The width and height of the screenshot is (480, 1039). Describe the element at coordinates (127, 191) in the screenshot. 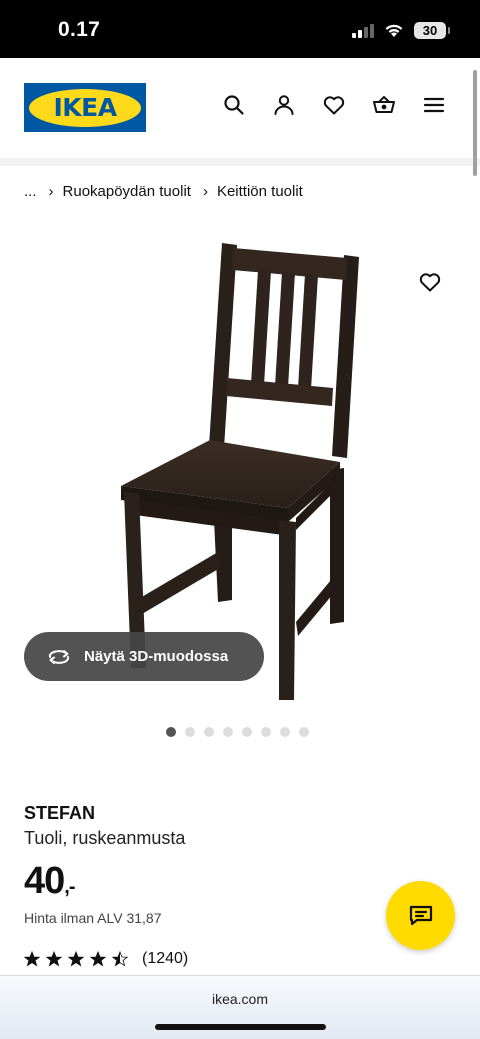

I see `breadcrumb-item-dining-chairs: Ruokapöydän tuolit` at that location.